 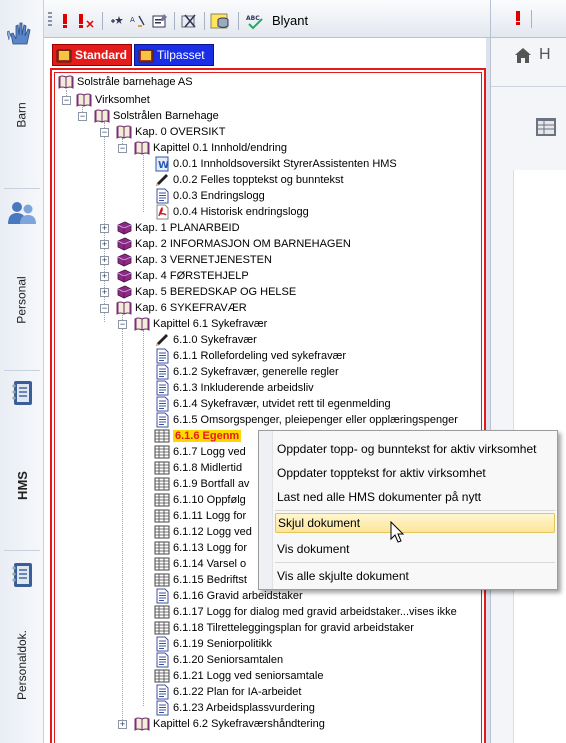 What do you see at coordinates (379, 497) in the screenshot?
I see `menu-item-download-all: Last ned alle HMS dokumenter på nytt` at bounding box center [379, 497].